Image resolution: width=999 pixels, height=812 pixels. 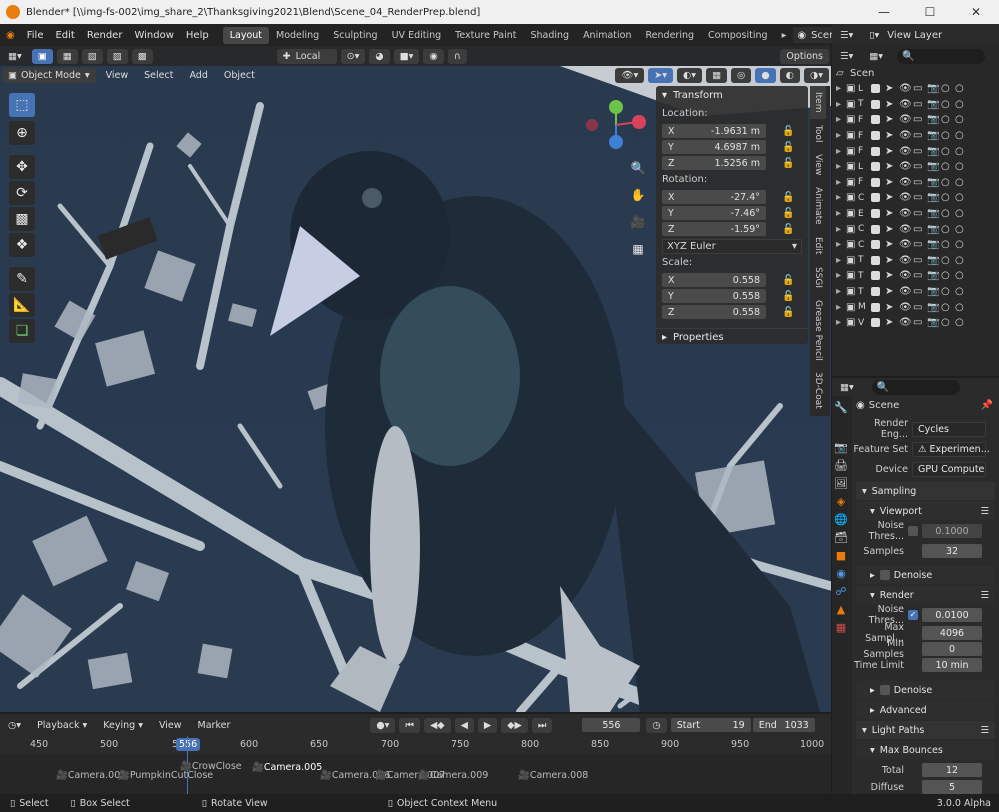 I want to click on scale-tool-icon: ▩, so click(x=22, y=219).